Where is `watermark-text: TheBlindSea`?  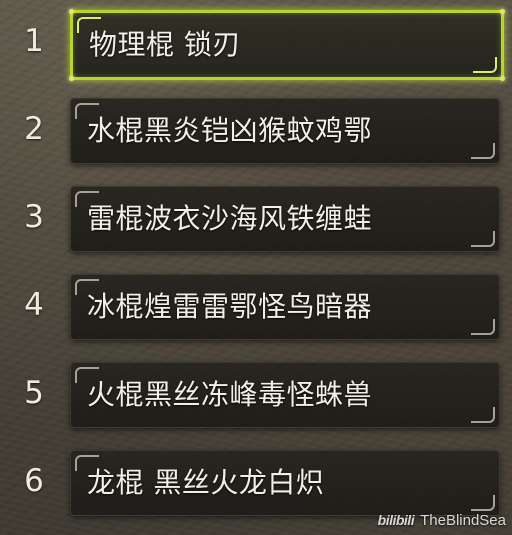
watermark-text: TheBlindSea is located at coordinates (463, 520).